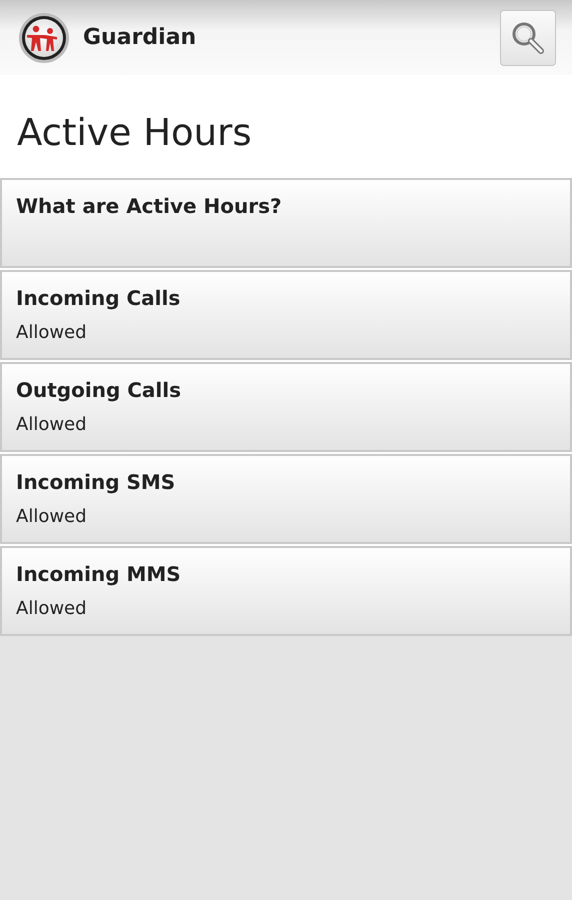 This screenshot has width=572, height=900. I want to click on search-button, so click(528, 38).